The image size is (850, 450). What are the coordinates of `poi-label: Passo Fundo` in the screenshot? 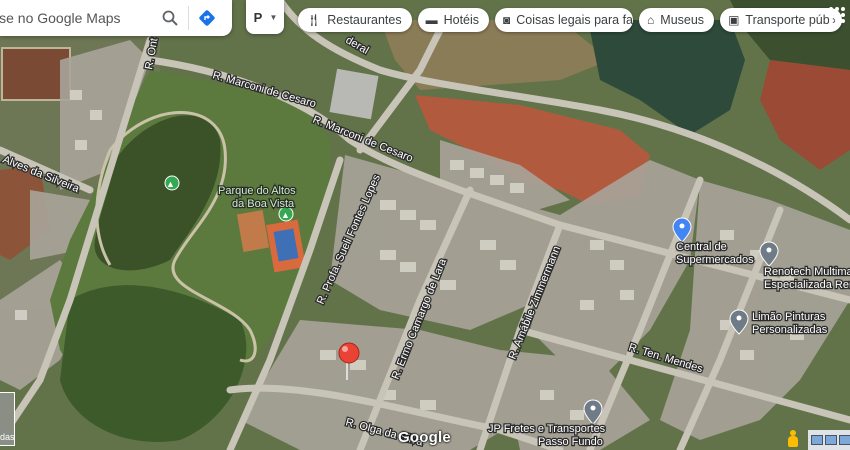 It's located at (570, 442).